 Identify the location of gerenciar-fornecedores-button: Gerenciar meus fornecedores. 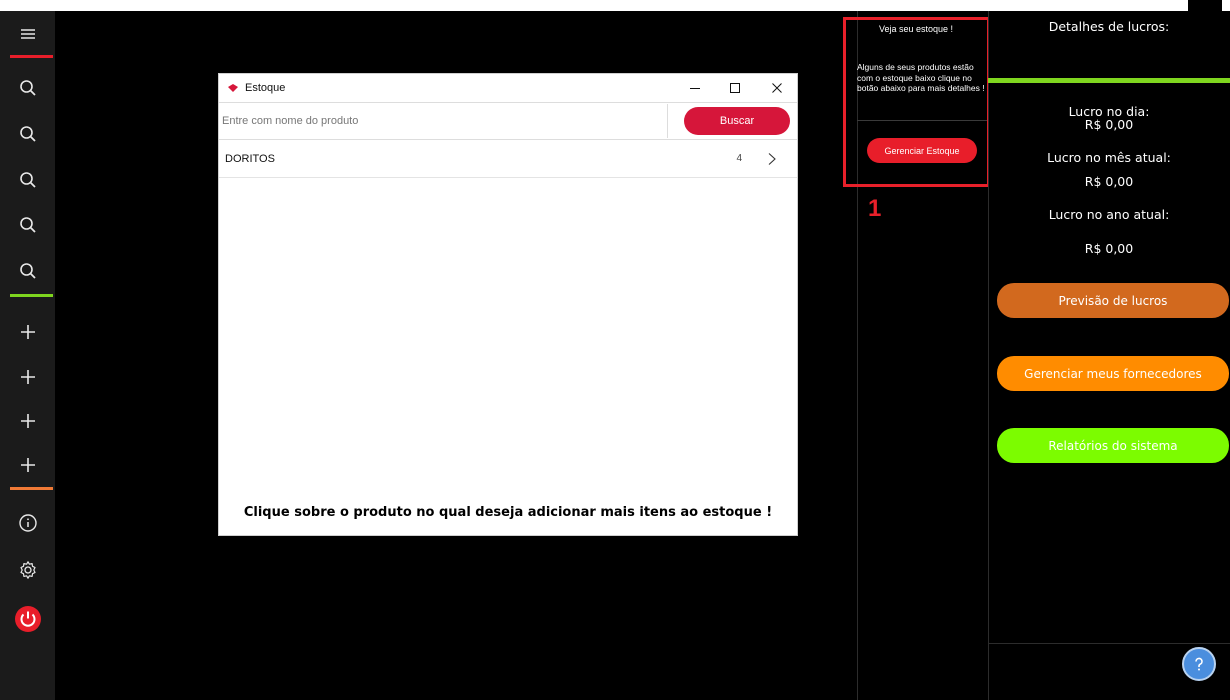
(1113, 373).